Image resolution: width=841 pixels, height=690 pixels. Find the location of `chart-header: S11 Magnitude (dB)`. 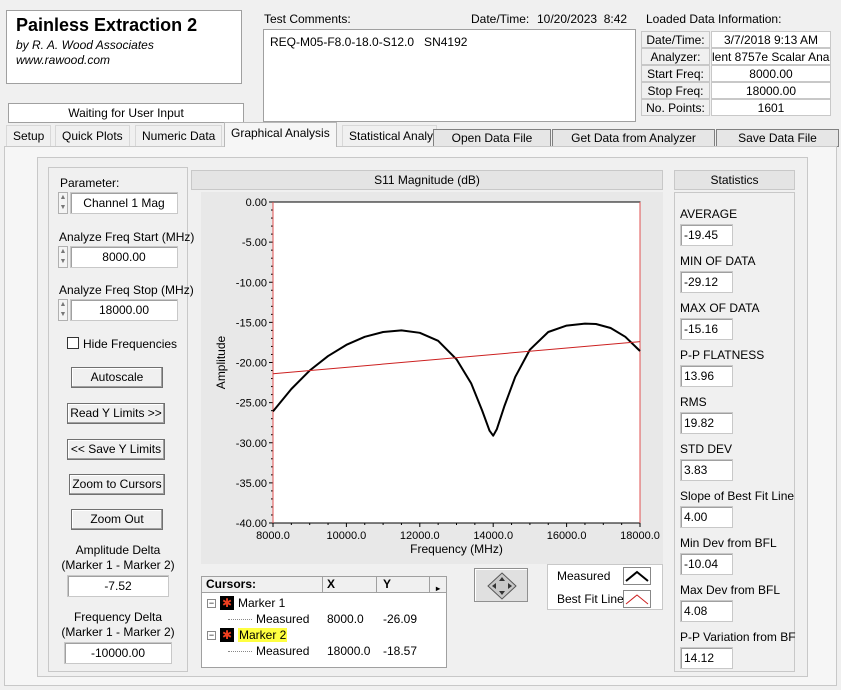

chart-header: S11 Magnitude (dB) is located at coordinates (427, 180).